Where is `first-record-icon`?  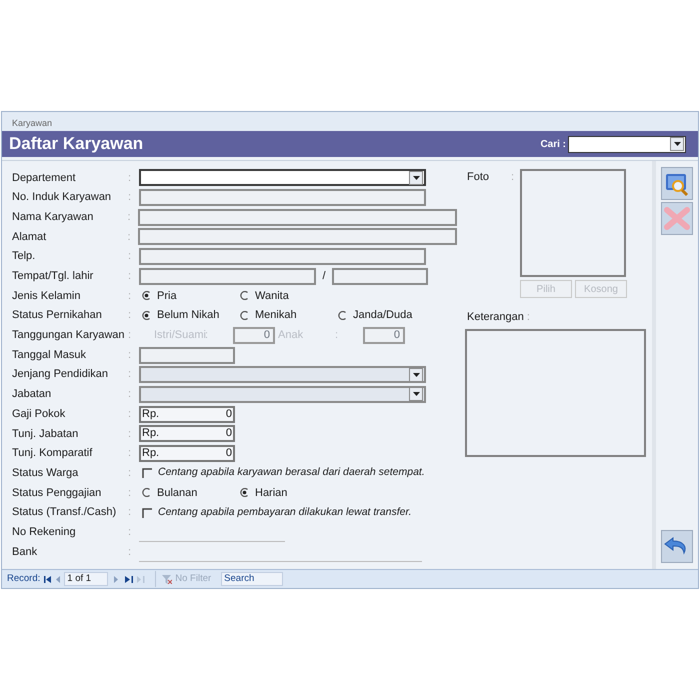
first-record-icon is located at coordinates (48, 579).